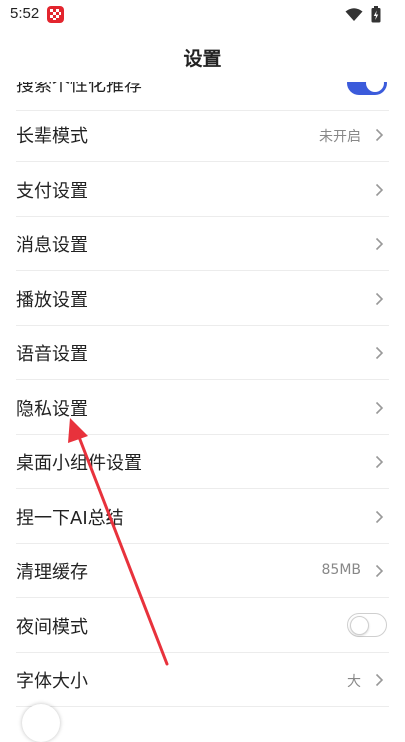 The height and width of the screenshot is (742, 405). Describe the element at coordinates (202, 299) in the screenshot. I see `settings-item-playback: 播放设置` at that location.